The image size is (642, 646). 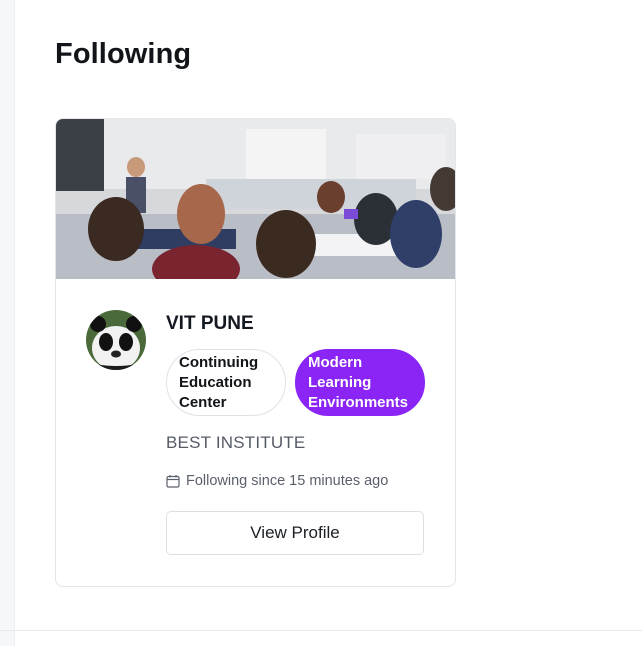 What do you see at coordinates (295, 533) in the screenshot?
I see `view-profile-button: View Profile` at bounding box center [295, 533].